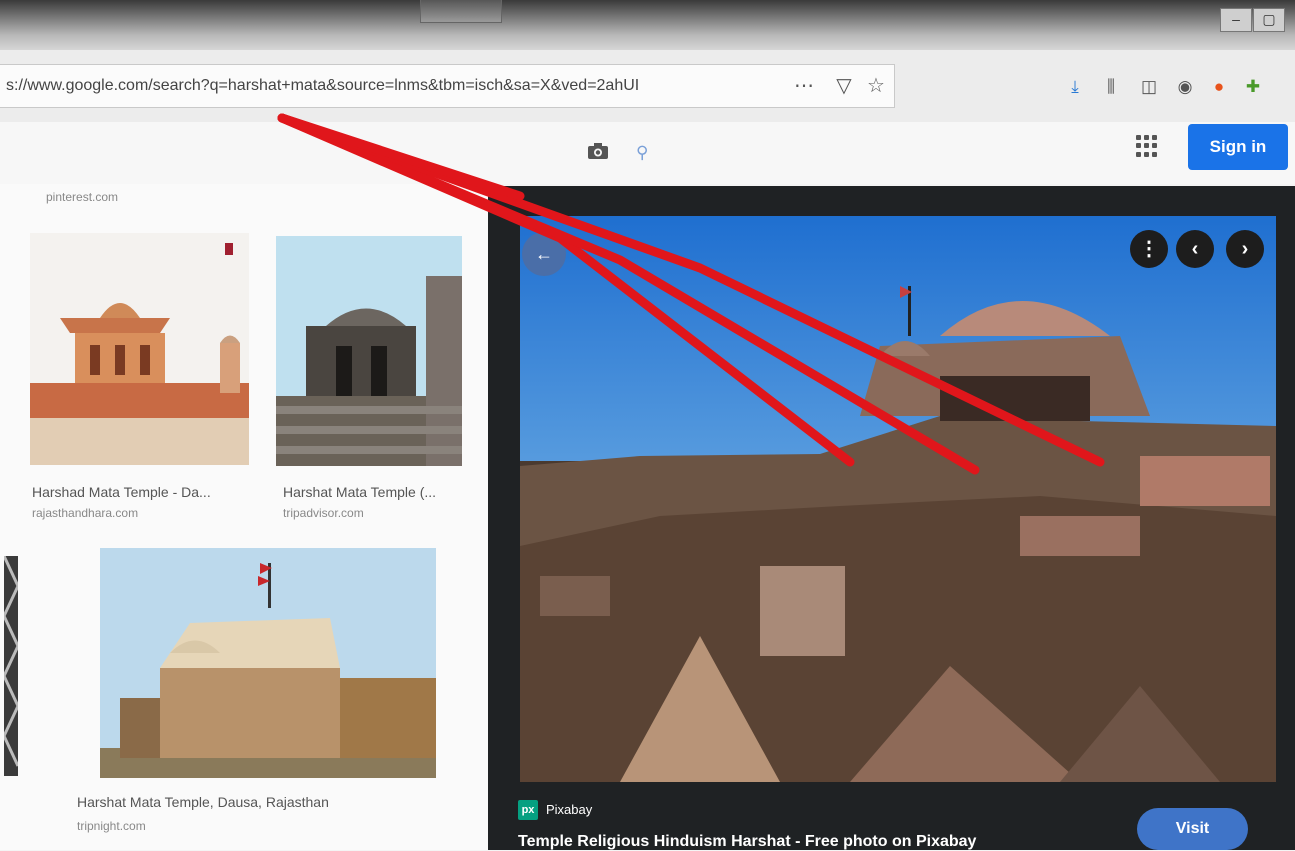 The height and width of the screenshot is (851, 1295). Describe the element at coordinates (1219, 87) in the screenshot. I see `addon-icon: ●` at that location.